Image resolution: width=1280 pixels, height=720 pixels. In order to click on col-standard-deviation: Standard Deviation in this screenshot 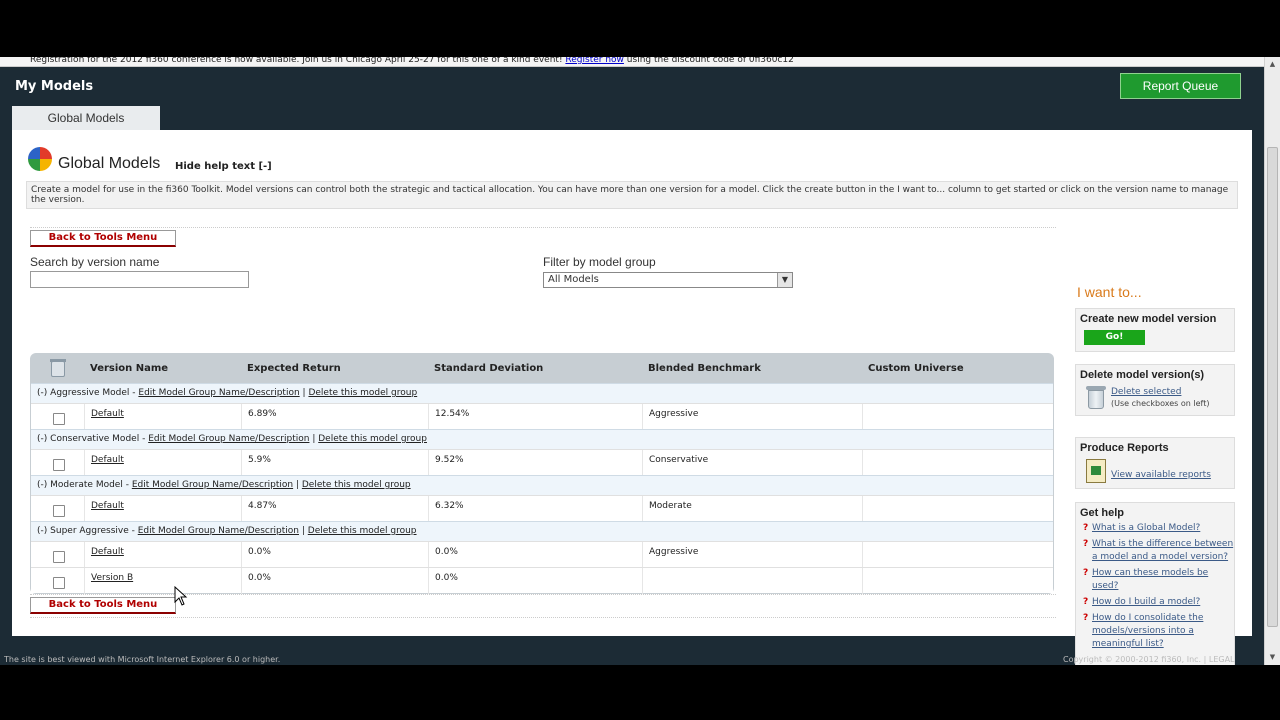, I will do `click(488, 368)`.